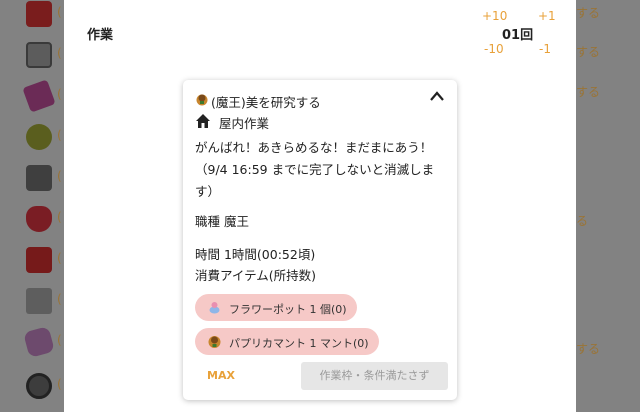  Describe the element at coordinates (545, 49) in the screenshot. I see `minus-1-button: -1` at that location.